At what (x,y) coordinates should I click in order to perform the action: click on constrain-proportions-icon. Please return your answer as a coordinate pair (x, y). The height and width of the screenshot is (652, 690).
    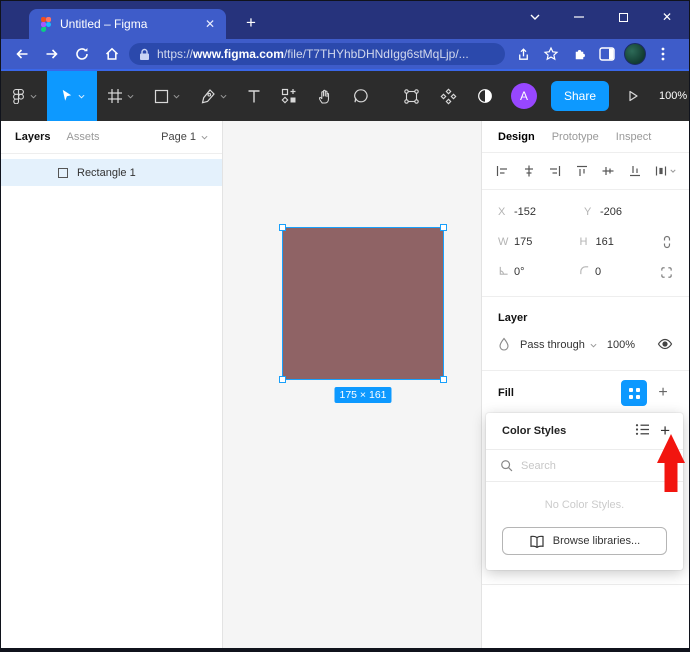
    Looking at the image, I should click on (667, 242).